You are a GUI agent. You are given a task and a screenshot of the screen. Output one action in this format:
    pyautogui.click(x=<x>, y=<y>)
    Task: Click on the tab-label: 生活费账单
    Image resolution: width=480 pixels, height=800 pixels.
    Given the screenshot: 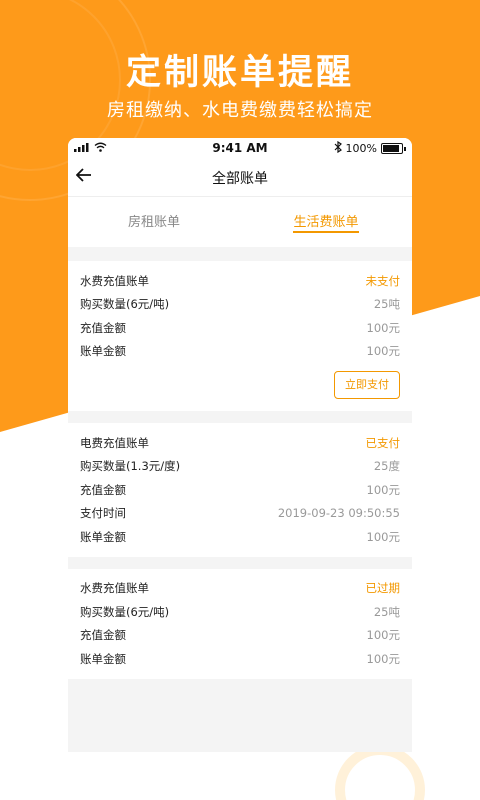 What is the action you would take?
    pyautogui.click(x=326, y=222)
    